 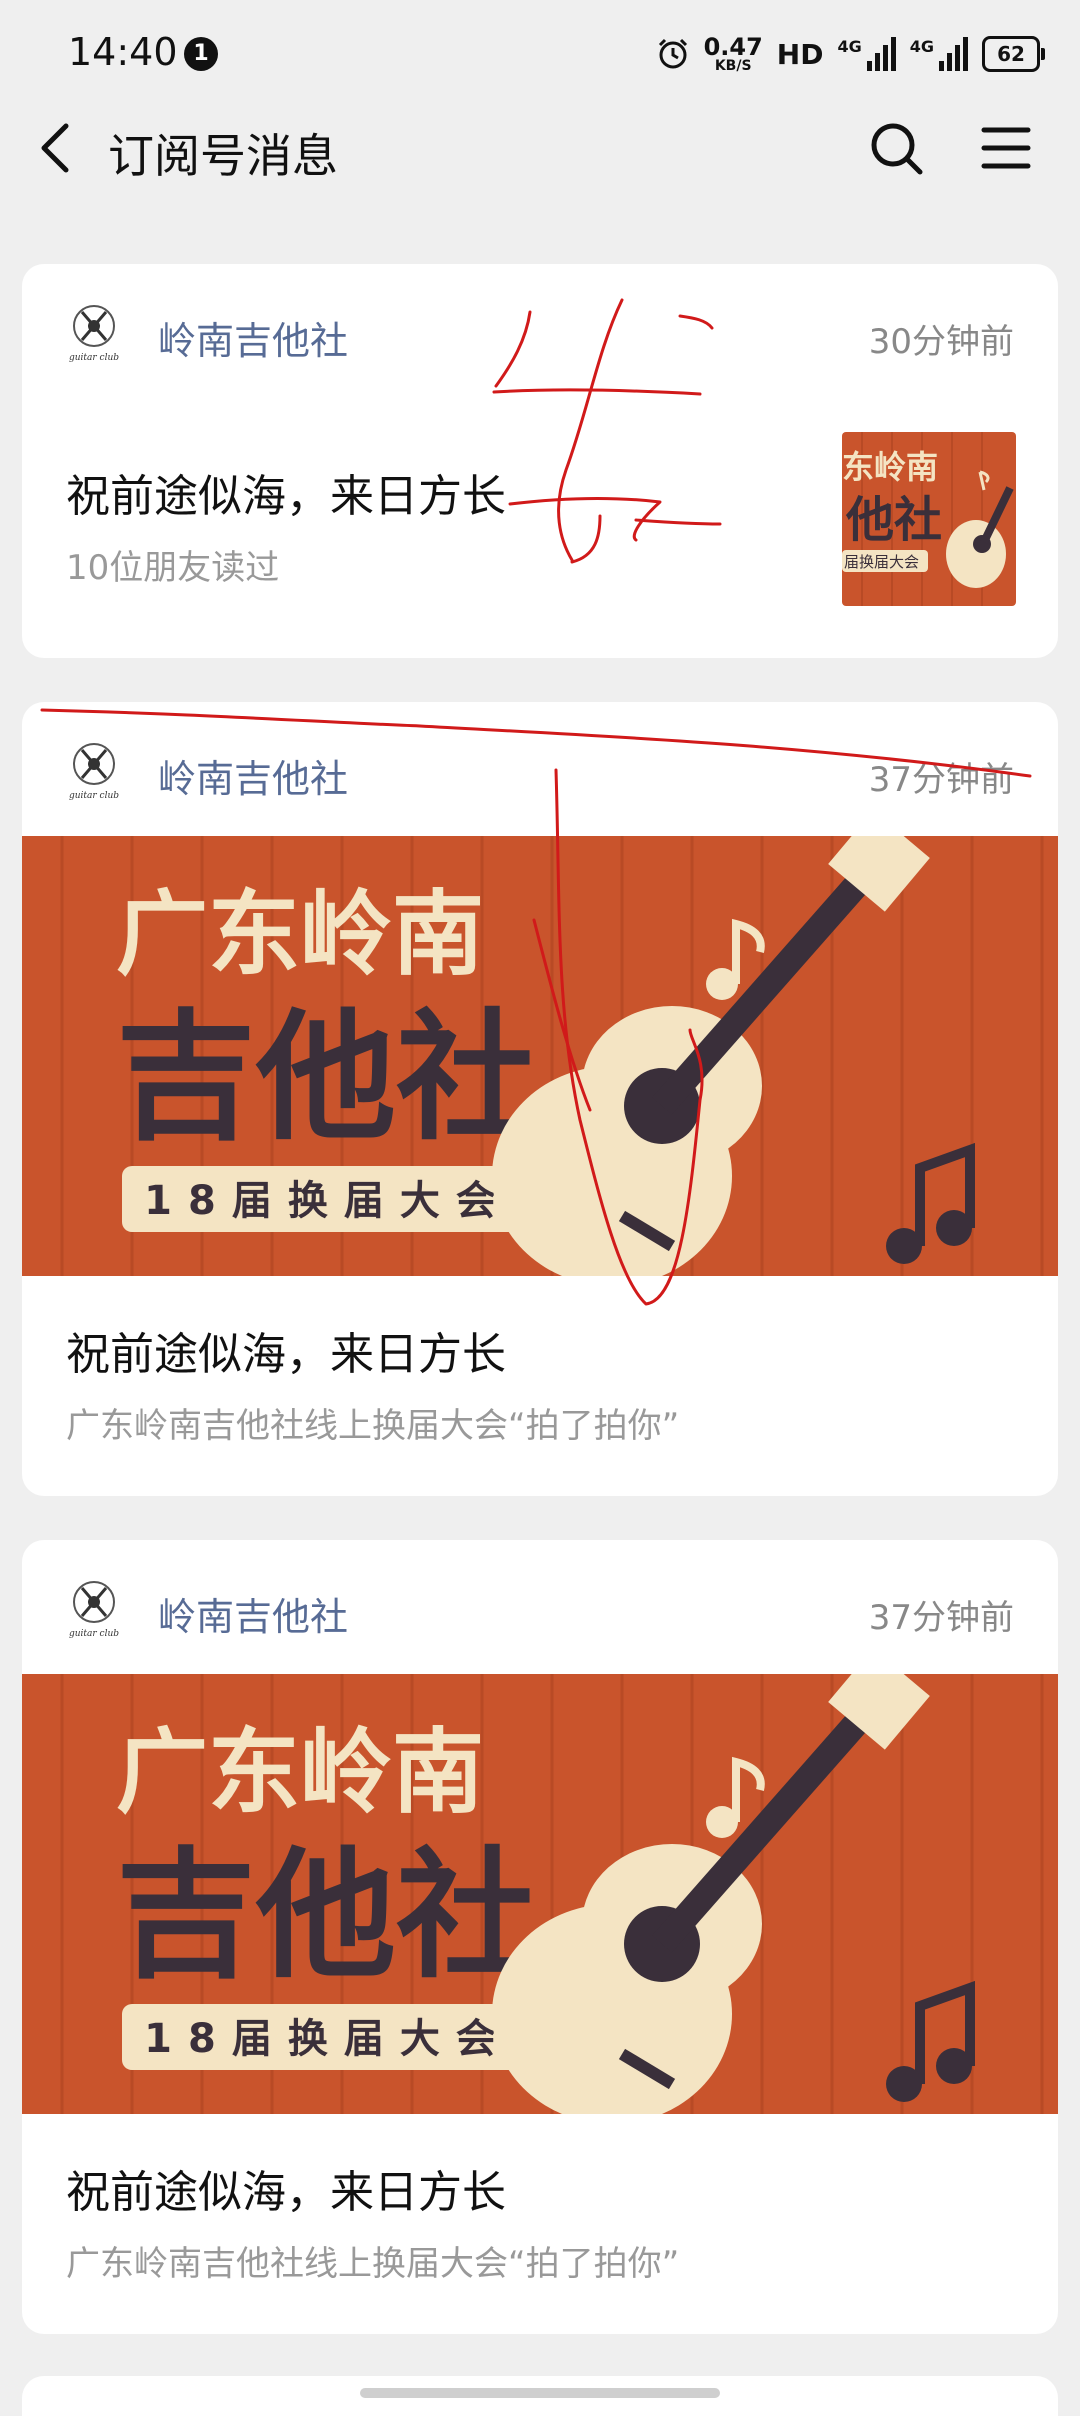 What do you see at coordinates (890, 467) in the screenshot?
I see `thumb-text-1: 东岭南` at bounding box center [890, 467].